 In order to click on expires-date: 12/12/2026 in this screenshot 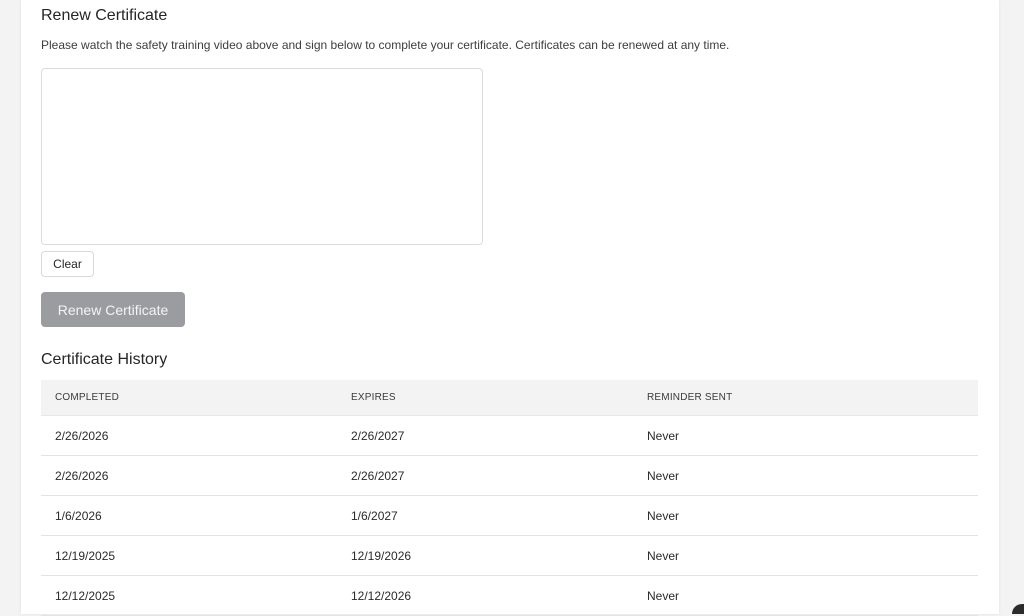, I will do `click(485, 596)`.